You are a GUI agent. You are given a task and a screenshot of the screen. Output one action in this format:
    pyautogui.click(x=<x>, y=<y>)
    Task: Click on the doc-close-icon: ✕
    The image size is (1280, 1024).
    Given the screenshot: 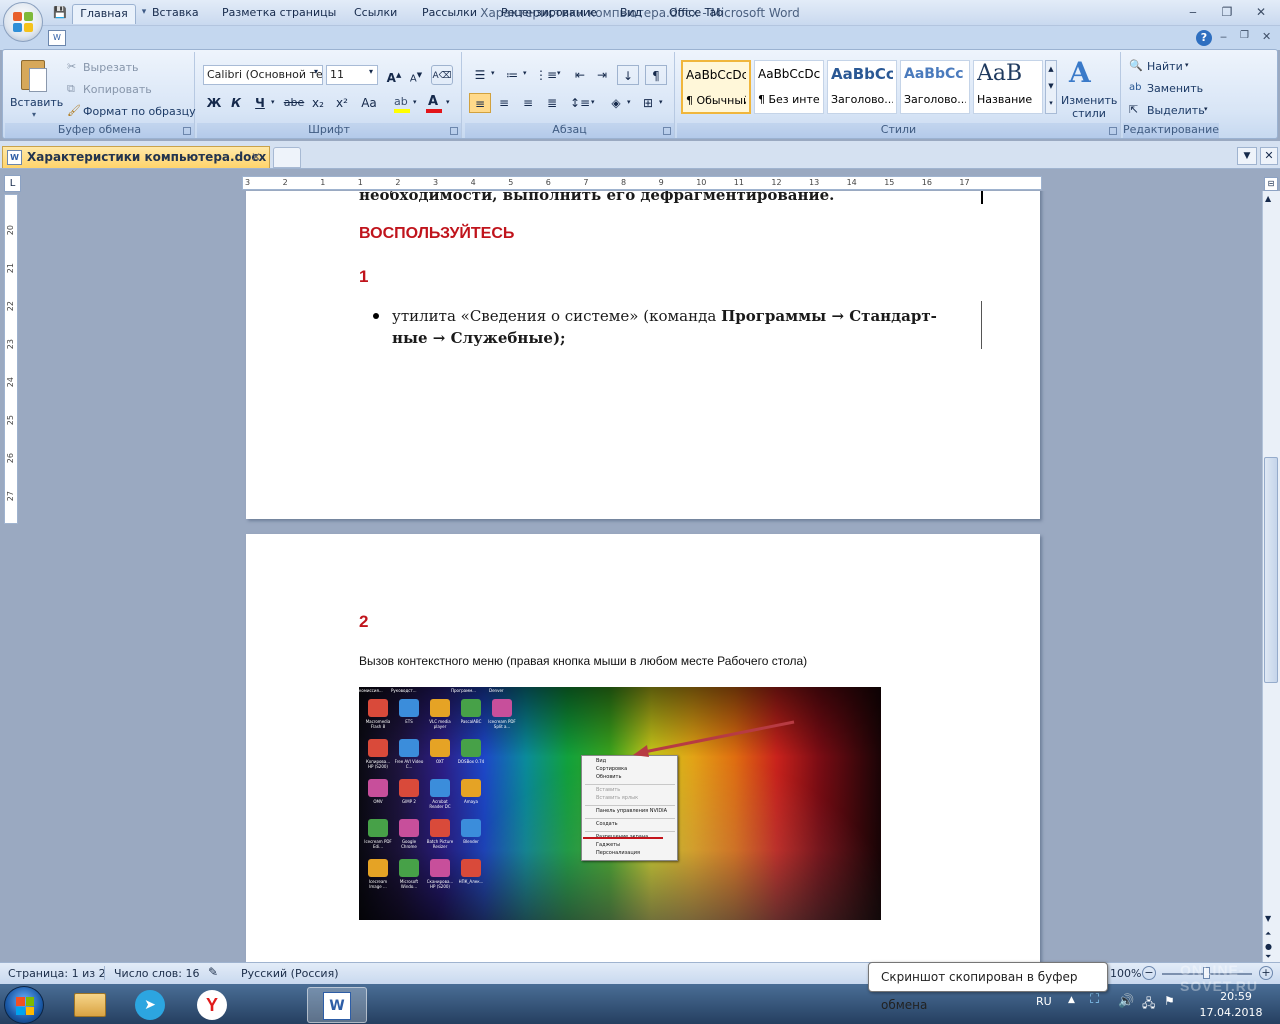 What is the action you would take?
    pyautogui.click(x=1266, y=36)
    